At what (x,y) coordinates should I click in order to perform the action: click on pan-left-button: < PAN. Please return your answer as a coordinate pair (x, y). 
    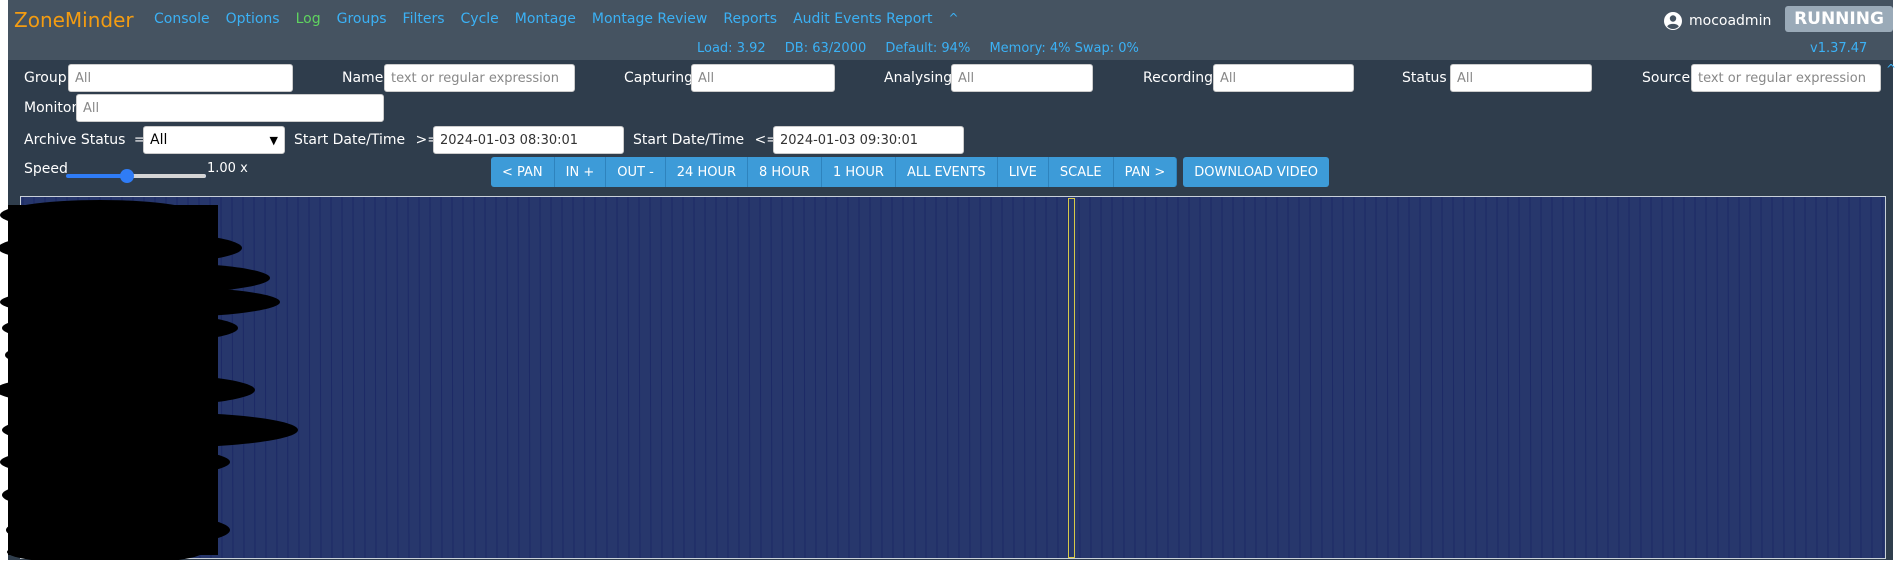
    Looking at the image, I should click on (523, 172).